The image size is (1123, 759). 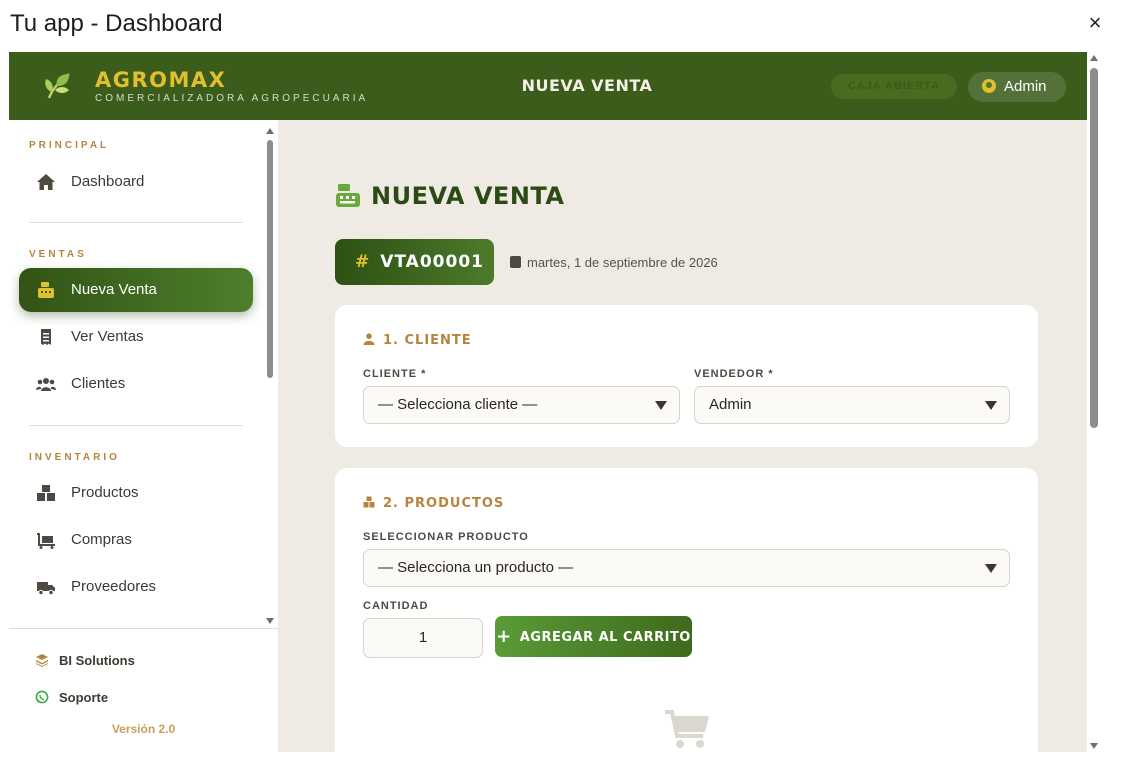 I want to click on users-icon, so click(x=46, y=384).